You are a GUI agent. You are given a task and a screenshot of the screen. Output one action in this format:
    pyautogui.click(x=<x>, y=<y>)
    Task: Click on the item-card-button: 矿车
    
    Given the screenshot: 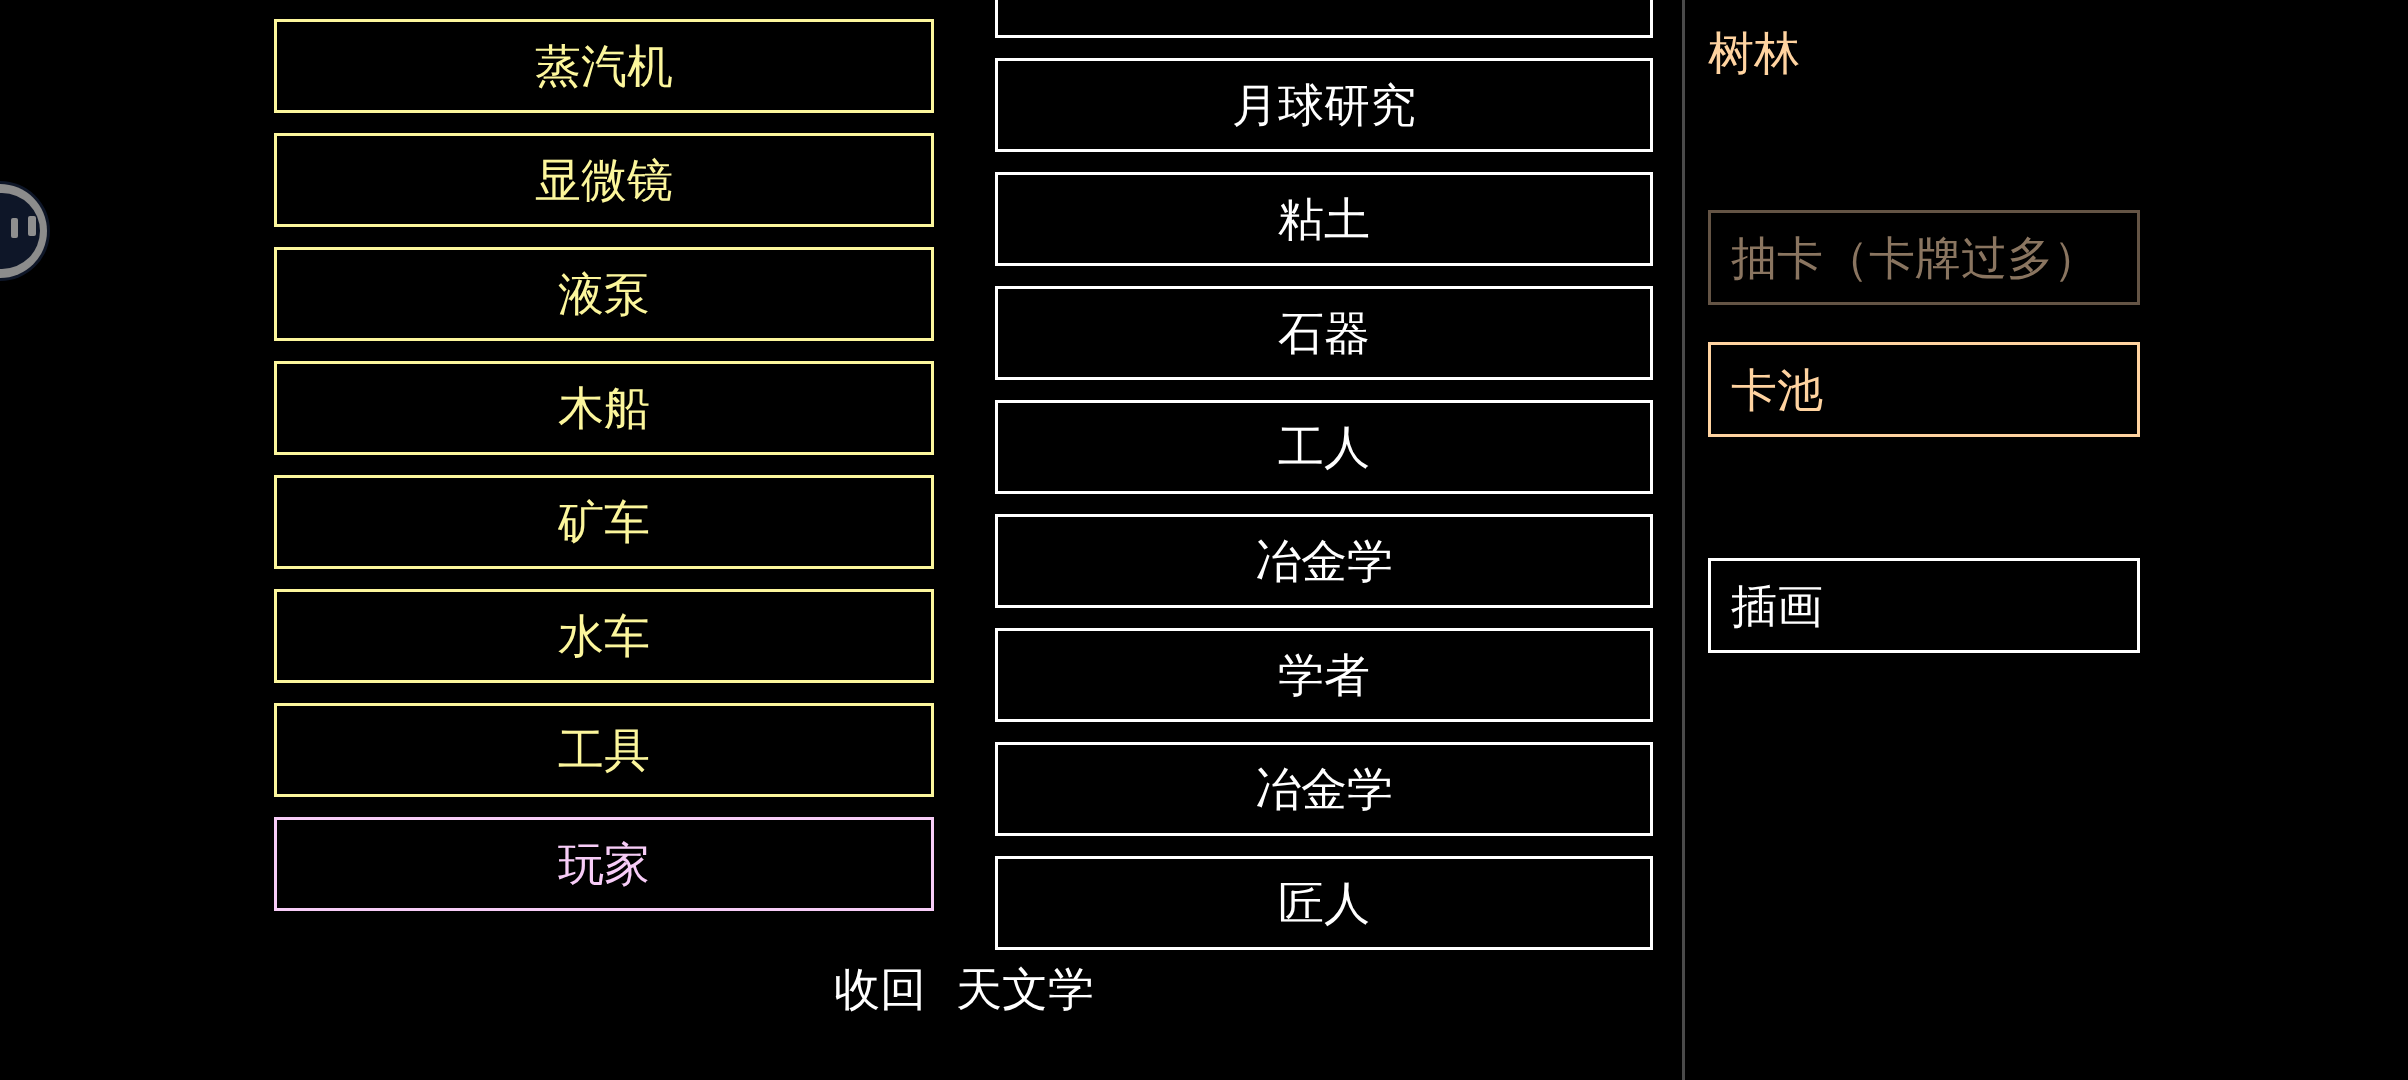 What is the action you would take?
    pyautogui.click(x=604, y=522)
    